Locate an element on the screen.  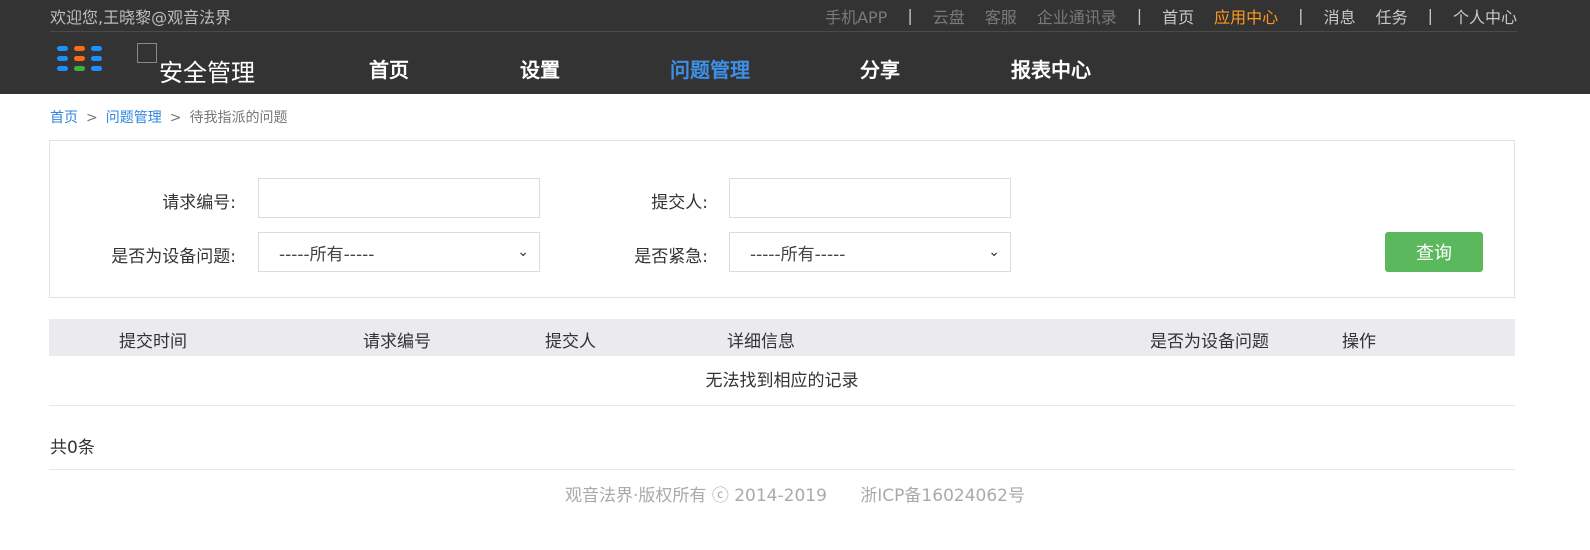
app-center-link: 应用中心 is located at coordinates (1246, 16).